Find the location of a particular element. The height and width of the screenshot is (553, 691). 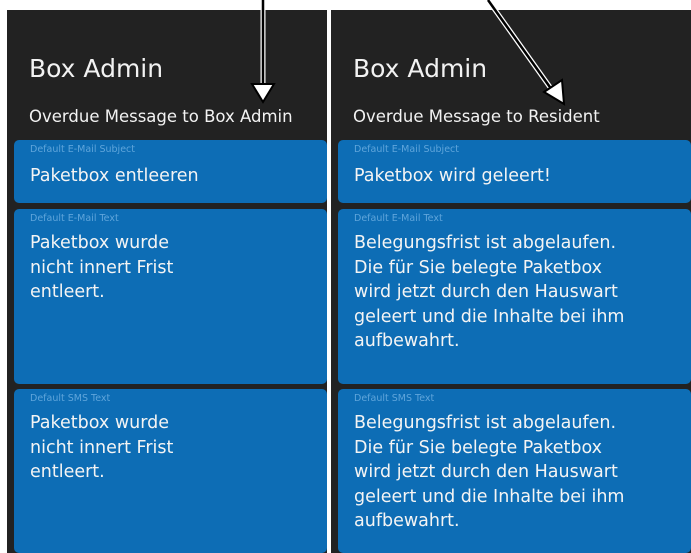

section-heading: Overdue Message to Box Admin is located at coordinates (161, 116).